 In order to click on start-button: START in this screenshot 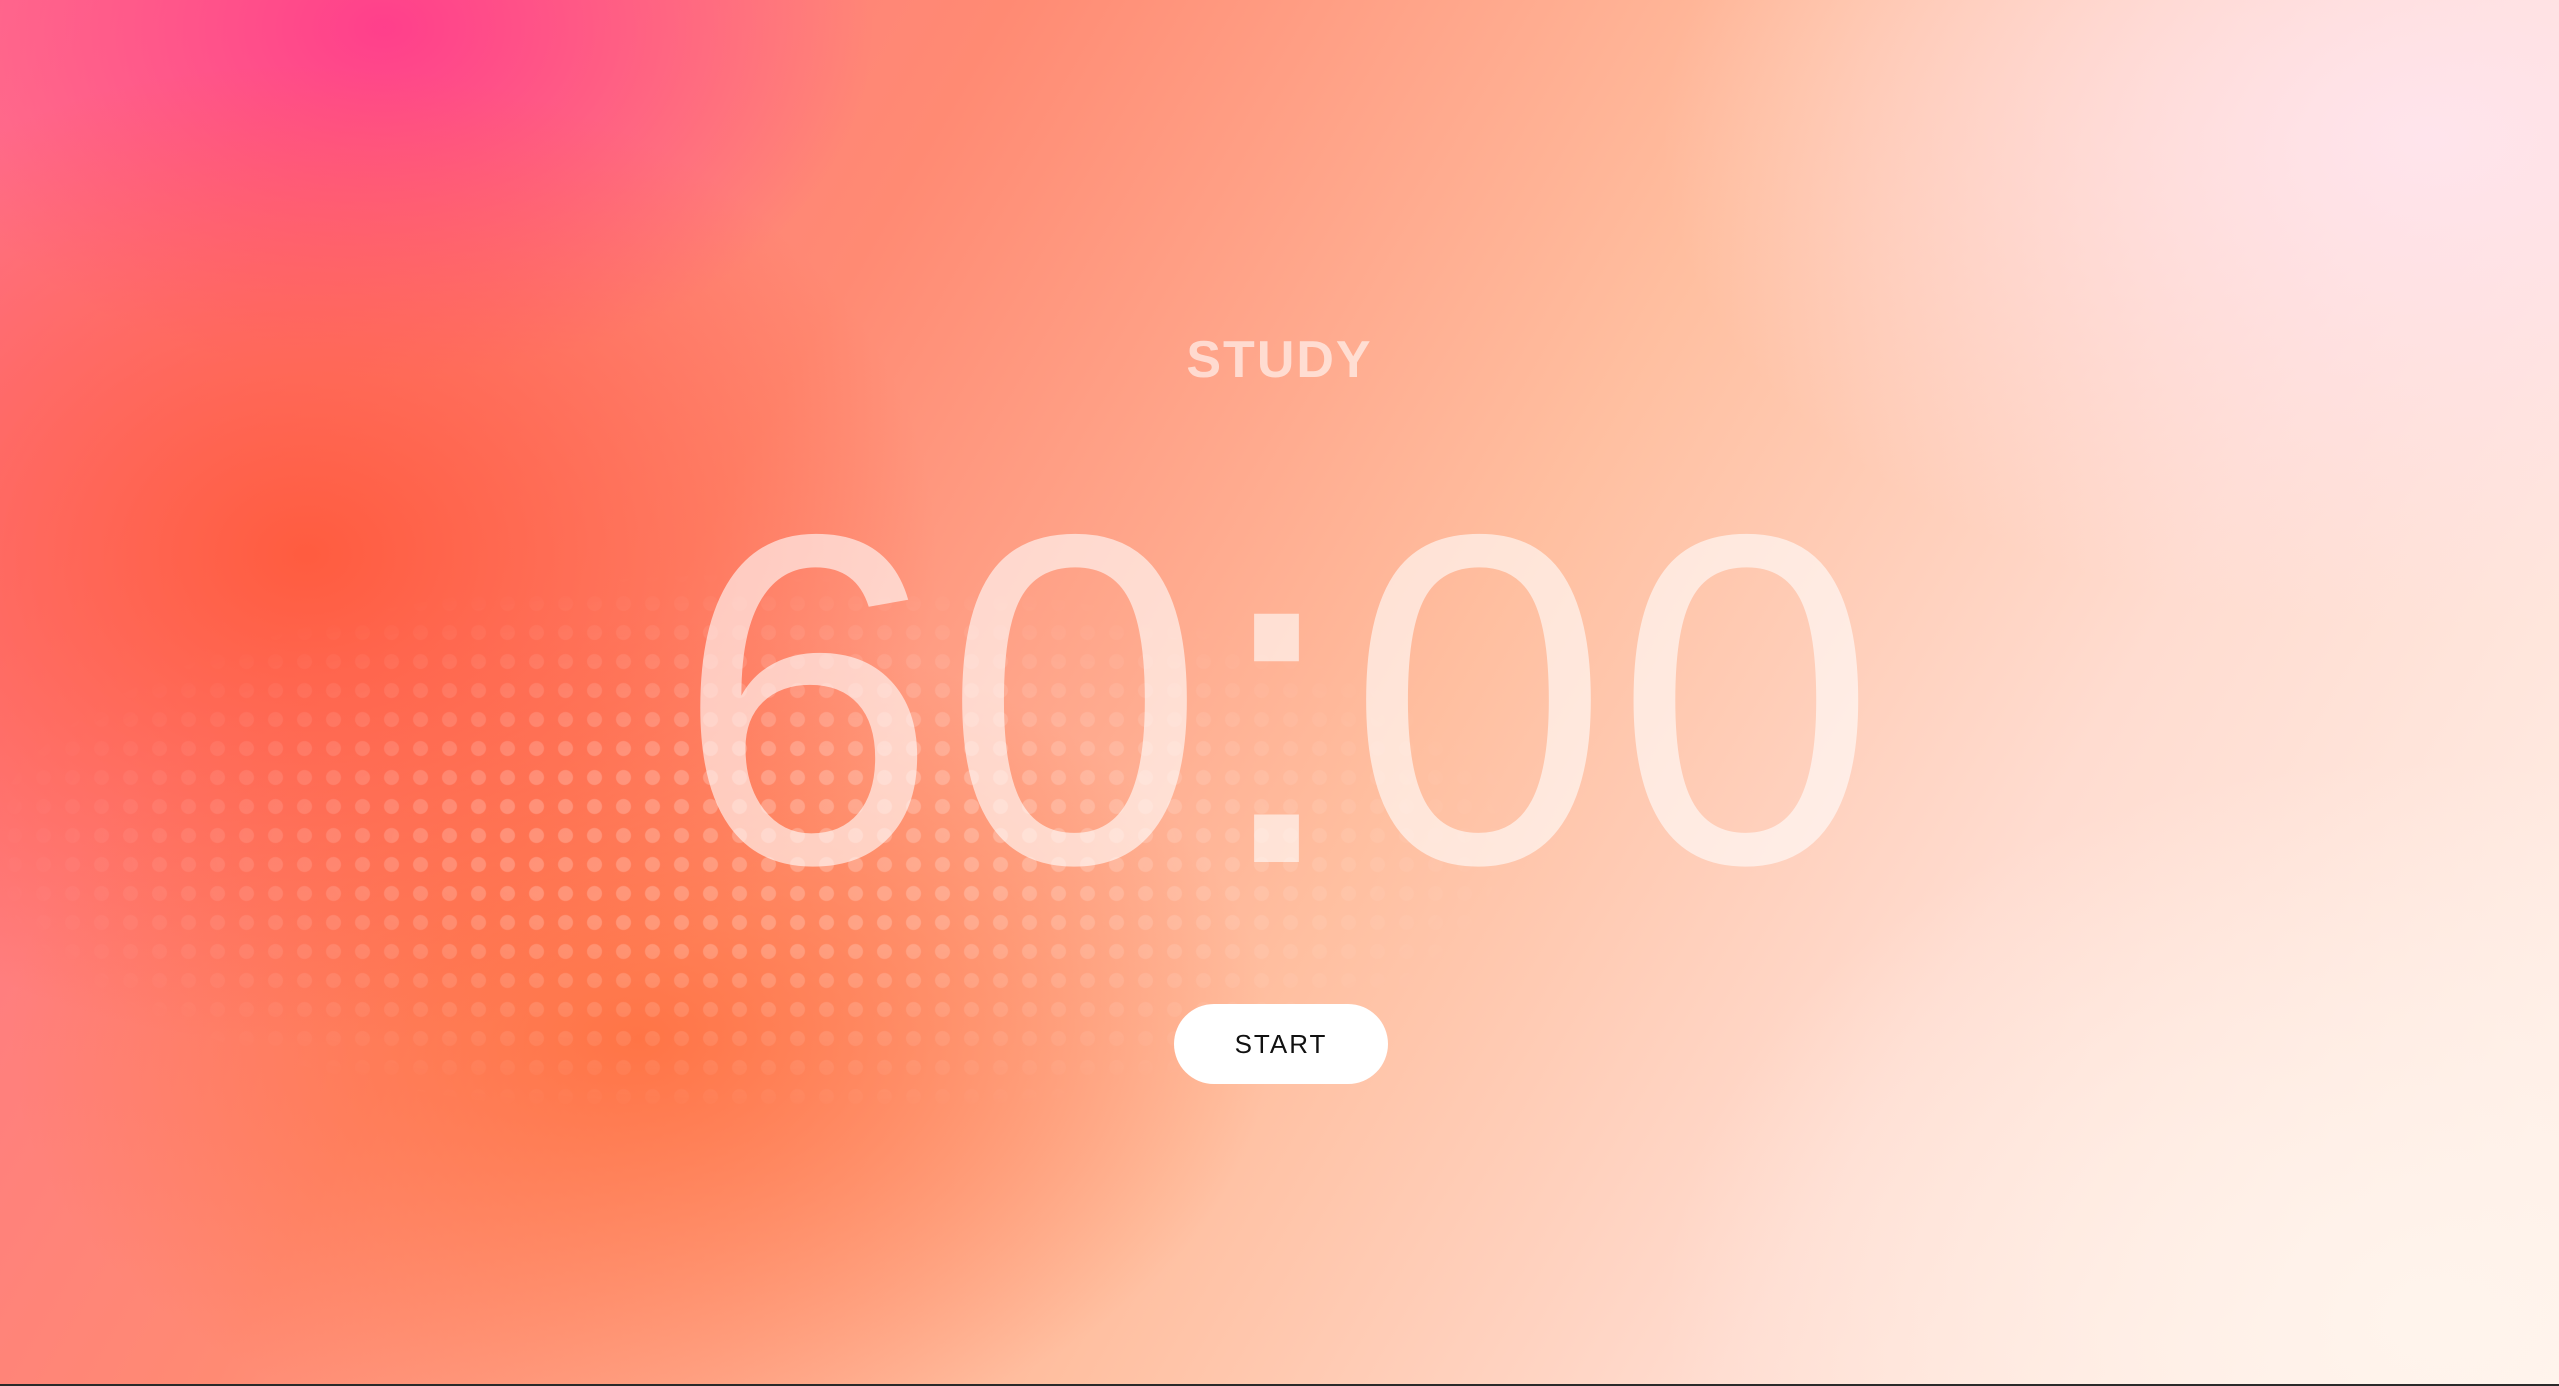, I will do `click(1281, 1044)`.